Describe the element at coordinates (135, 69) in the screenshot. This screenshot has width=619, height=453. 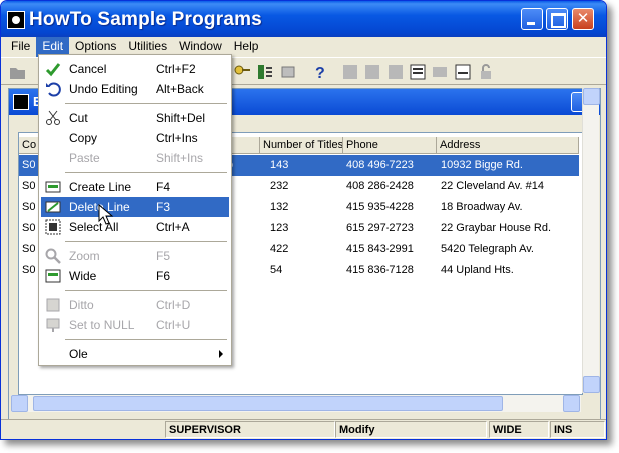
I see `menu-item-cancel: Cancel Ctrl+F2` at that location.